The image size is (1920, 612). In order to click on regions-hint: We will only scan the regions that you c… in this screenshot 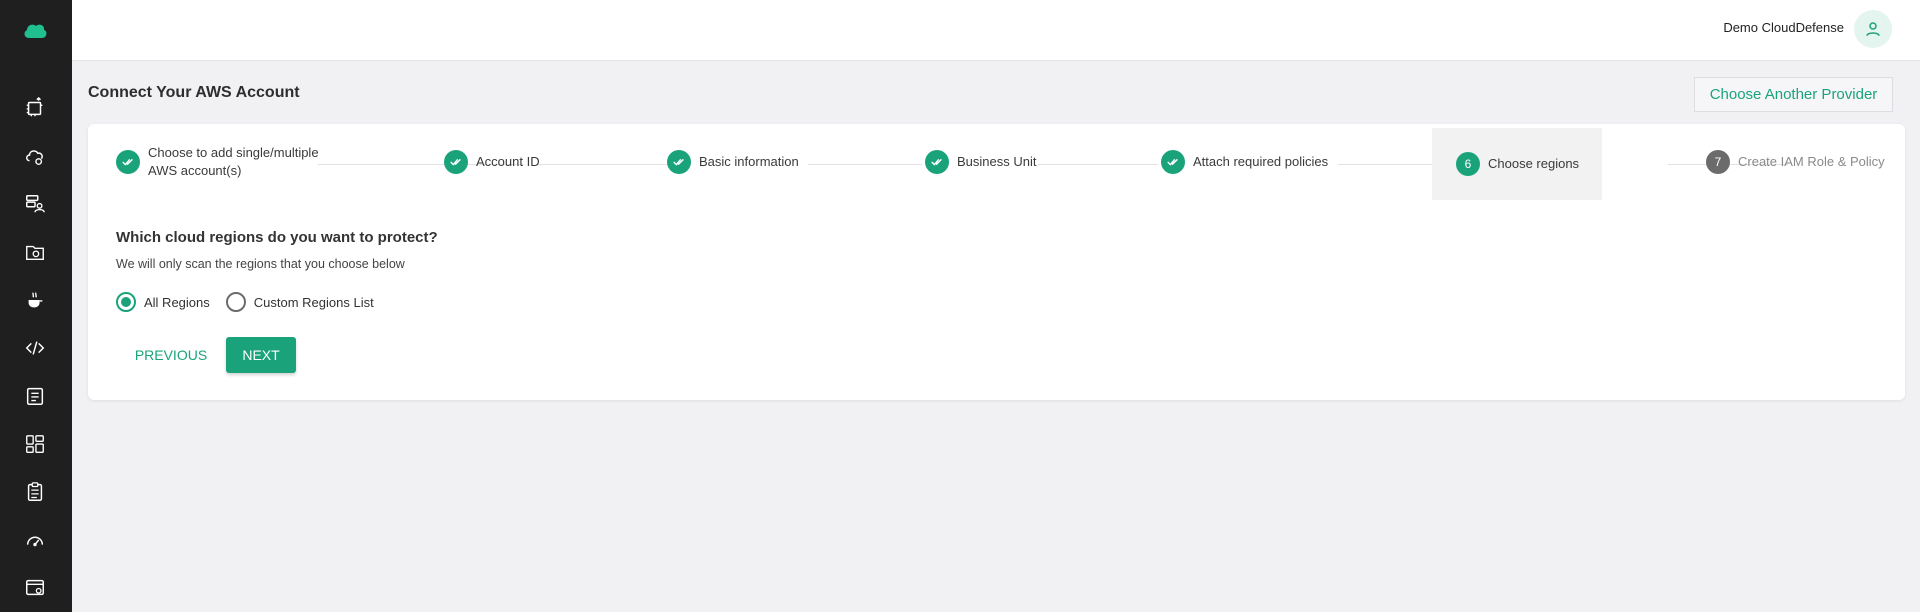, I will do `click(260, 264)`.